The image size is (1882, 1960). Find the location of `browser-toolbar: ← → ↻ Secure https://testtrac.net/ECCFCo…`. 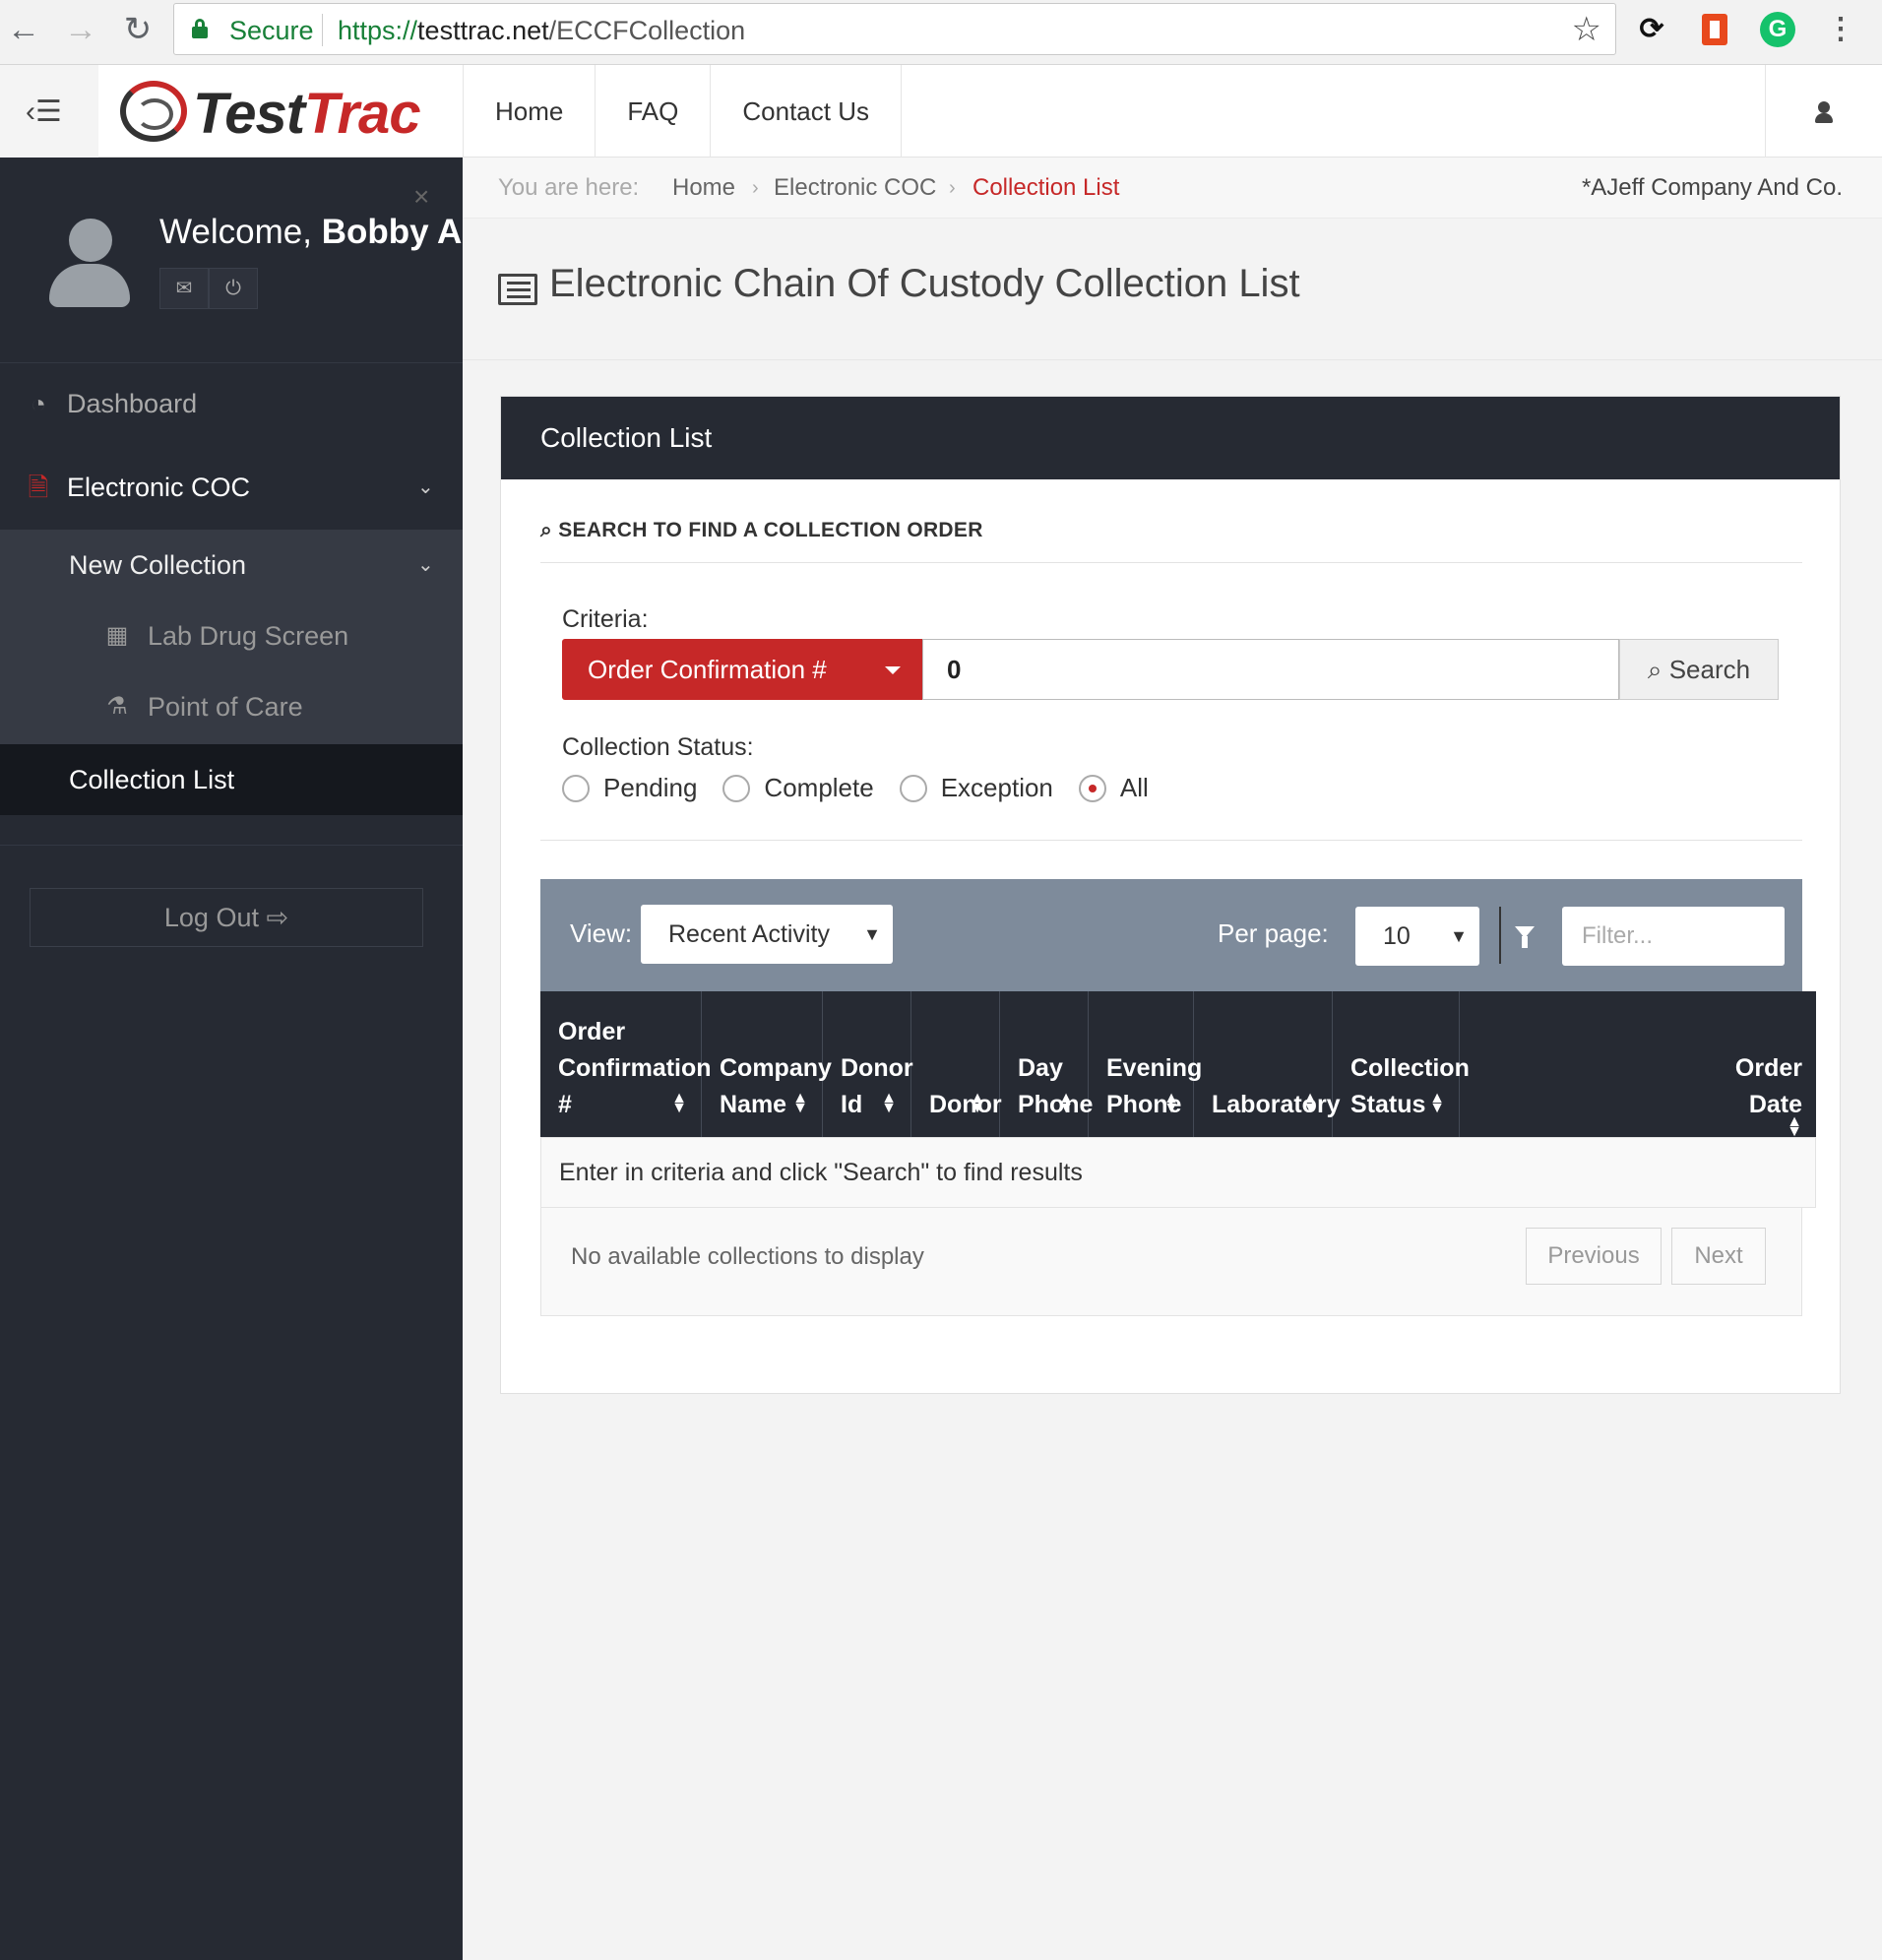

browser-toolbar: ← → ↻ Secure https://testtrac.net/ECCFCo… is located at coordinates (941, 32).